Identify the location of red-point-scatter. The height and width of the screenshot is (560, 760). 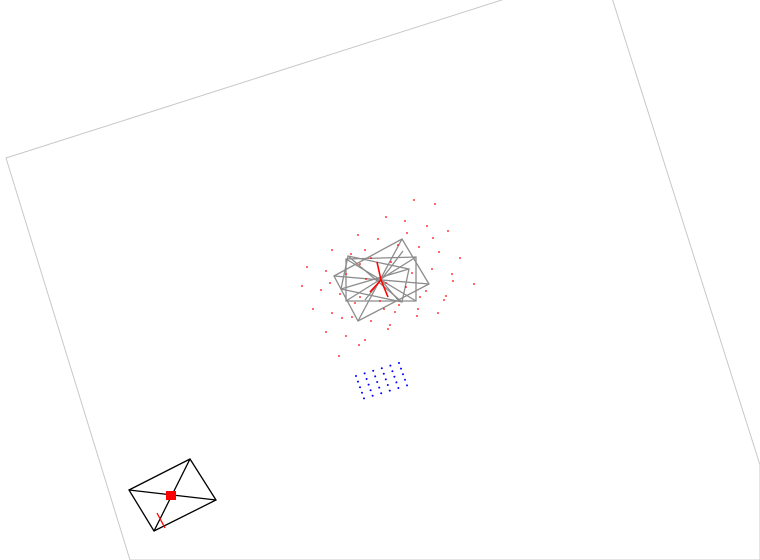
(388, 278).